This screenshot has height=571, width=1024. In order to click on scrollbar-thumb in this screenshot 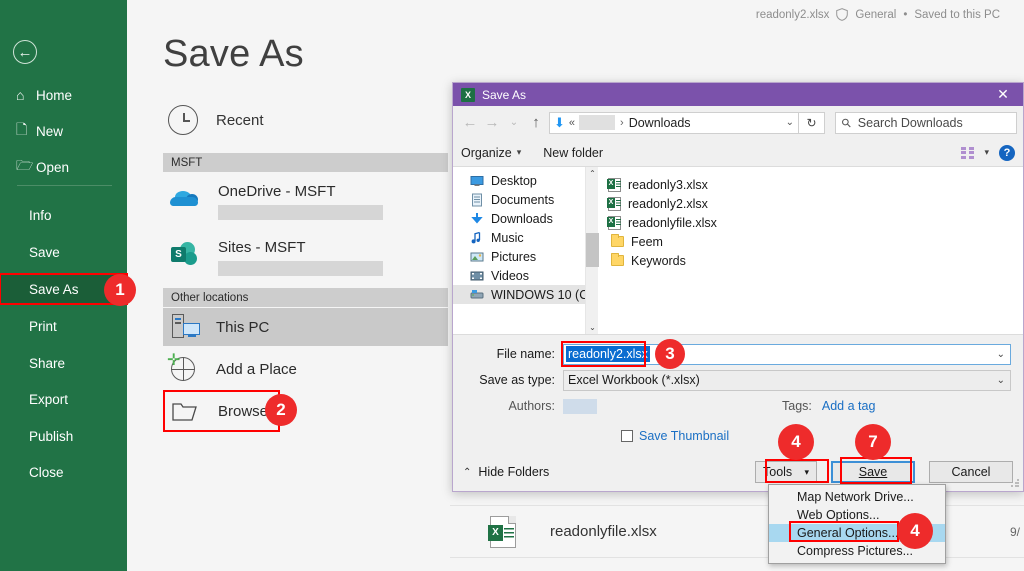, I will do `click(592, 250)`.